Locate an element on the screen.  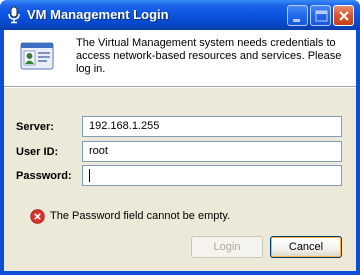
maximize-icon is located at coordinates (321, 16).